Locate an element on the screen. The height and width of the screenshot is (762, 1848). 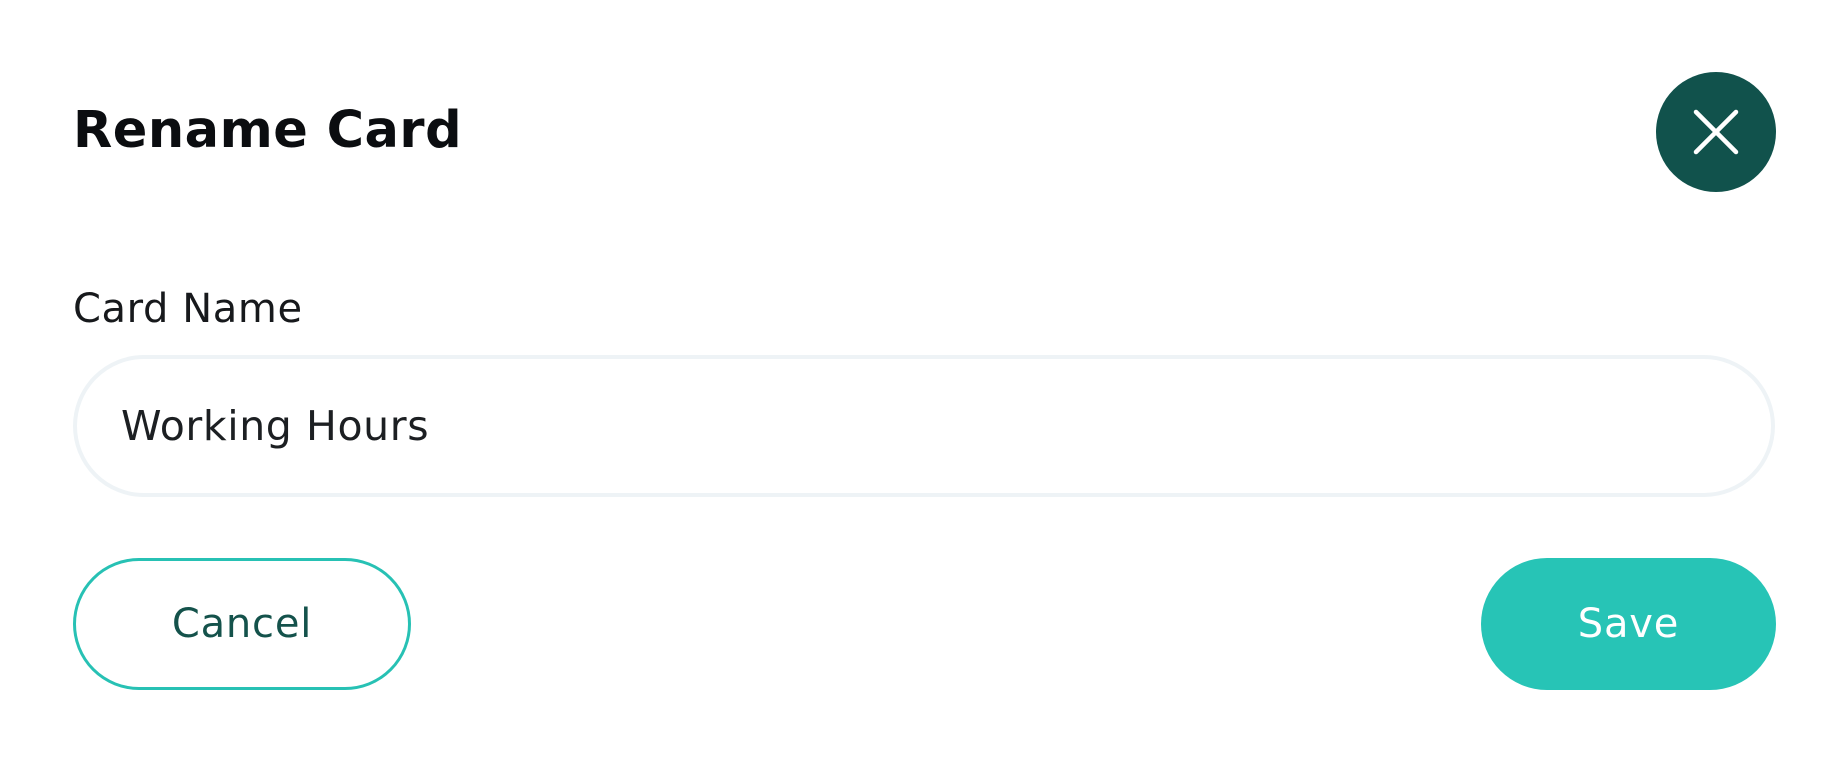
close-button is located at coordinates (1716, 132).